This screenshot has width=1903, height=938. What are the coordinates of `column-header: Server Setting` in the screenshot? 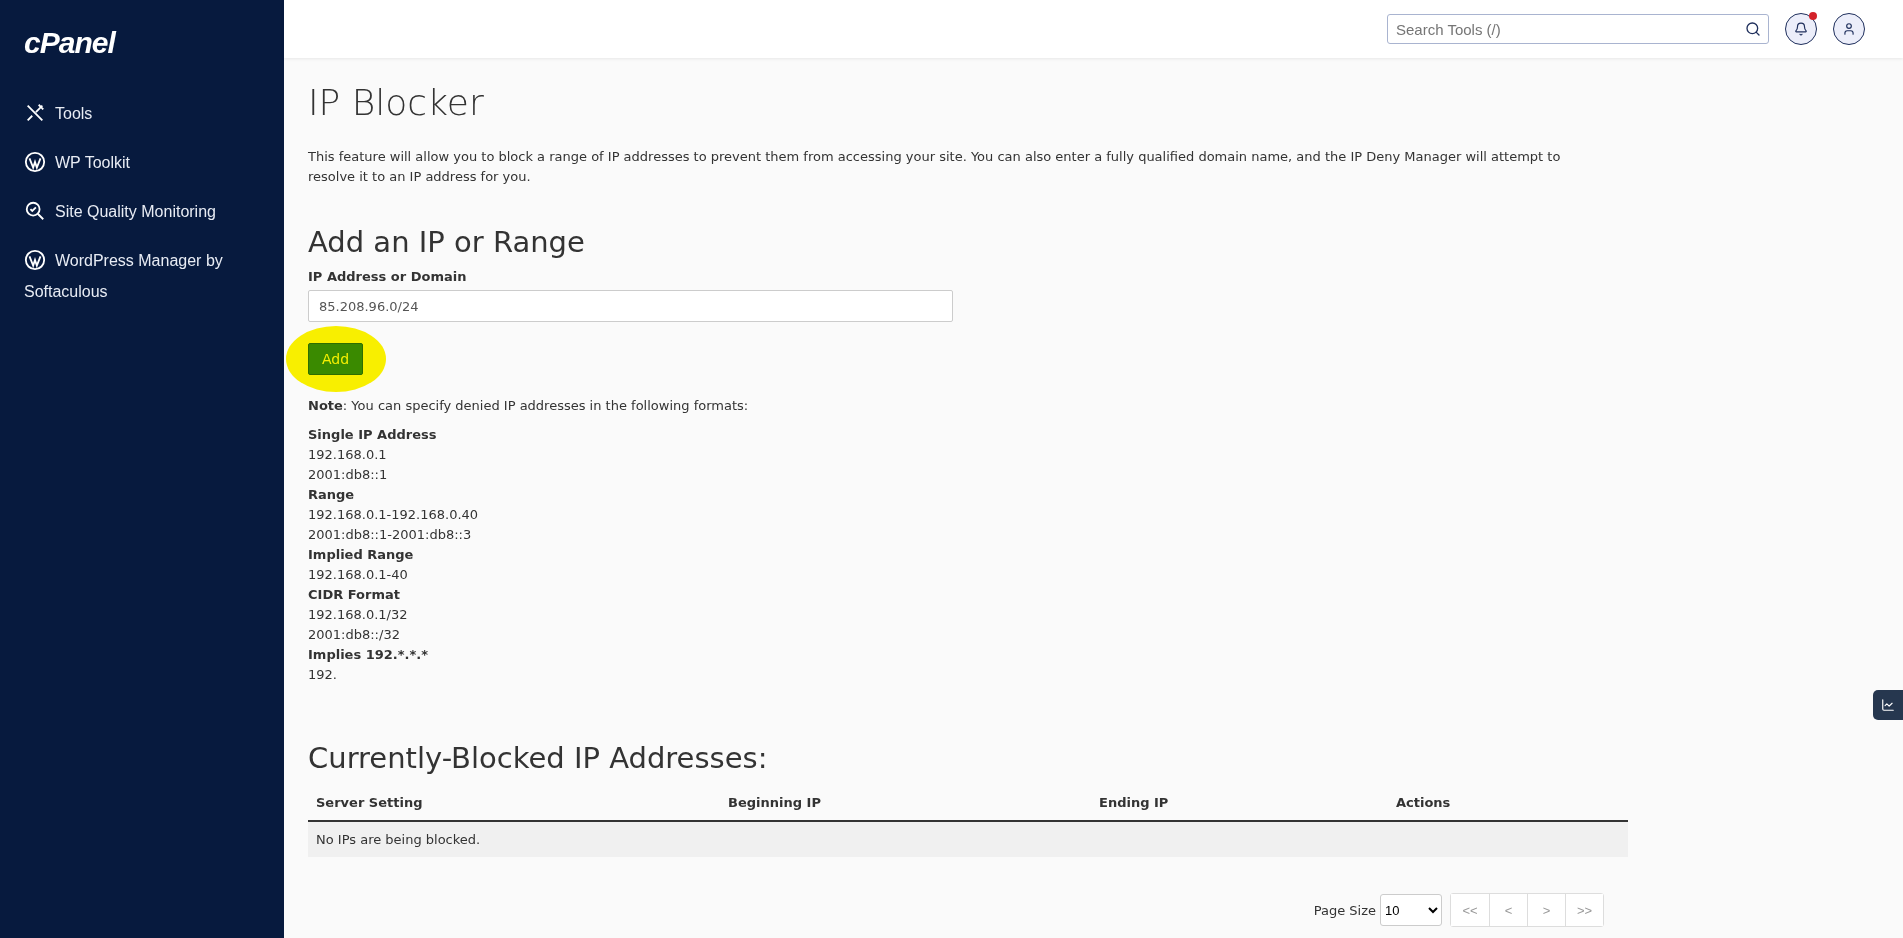 It's located at (369, 803).